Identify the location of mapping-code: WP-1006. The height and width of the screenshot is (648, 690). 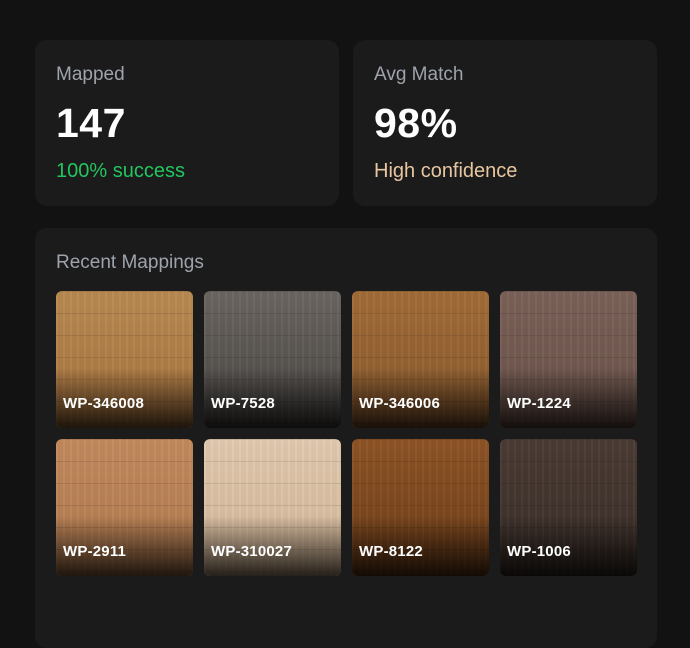
(539, 551).